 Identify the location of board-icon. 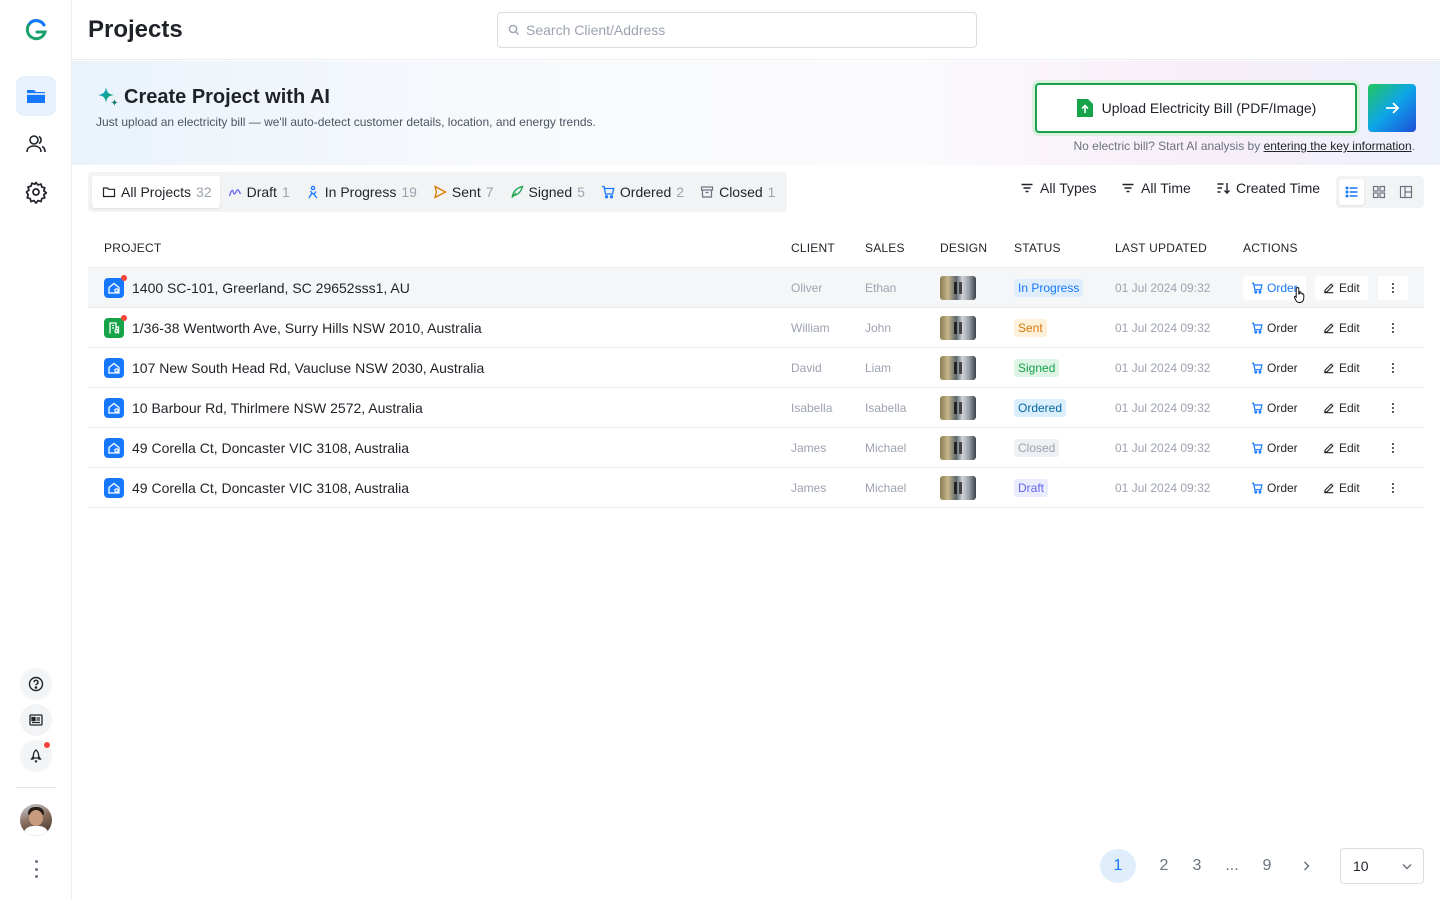
(1406, 192).